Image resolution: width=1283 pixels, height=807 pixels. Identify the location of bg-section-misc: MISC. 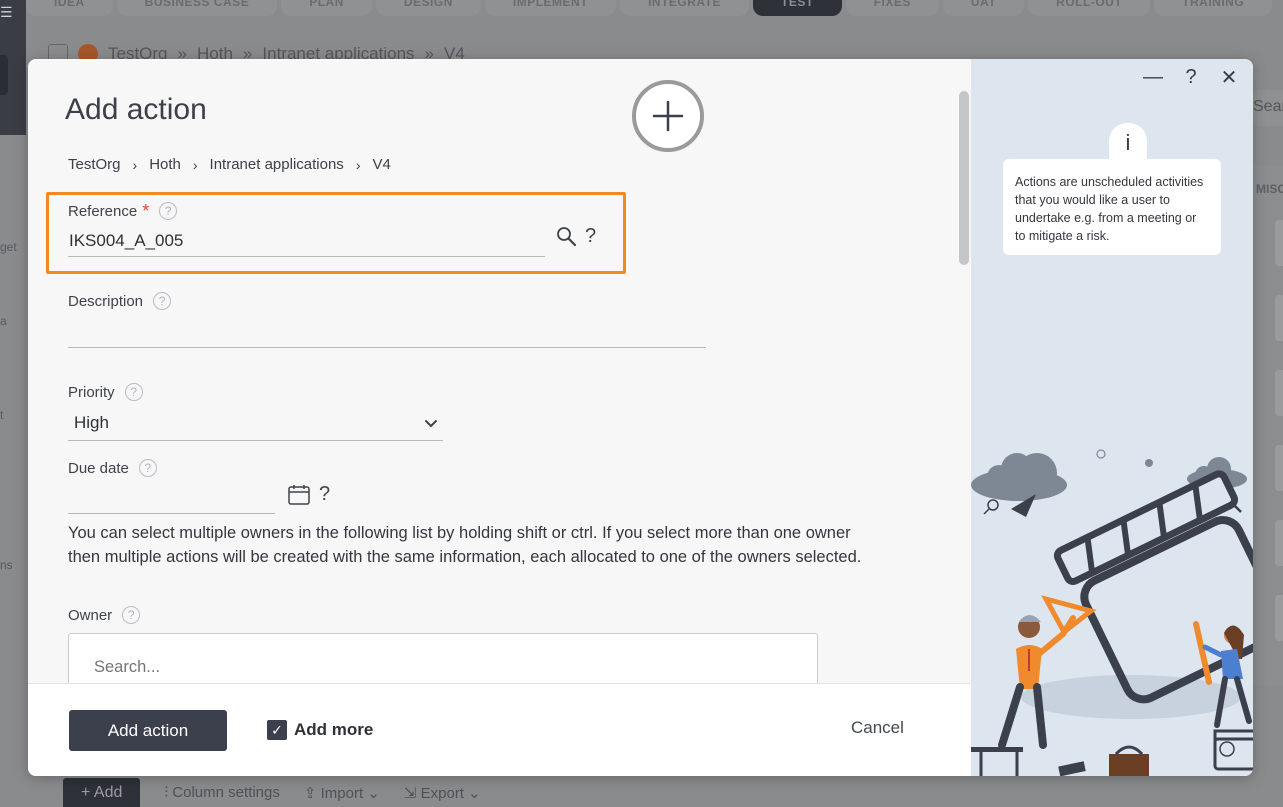
(1269, 189).